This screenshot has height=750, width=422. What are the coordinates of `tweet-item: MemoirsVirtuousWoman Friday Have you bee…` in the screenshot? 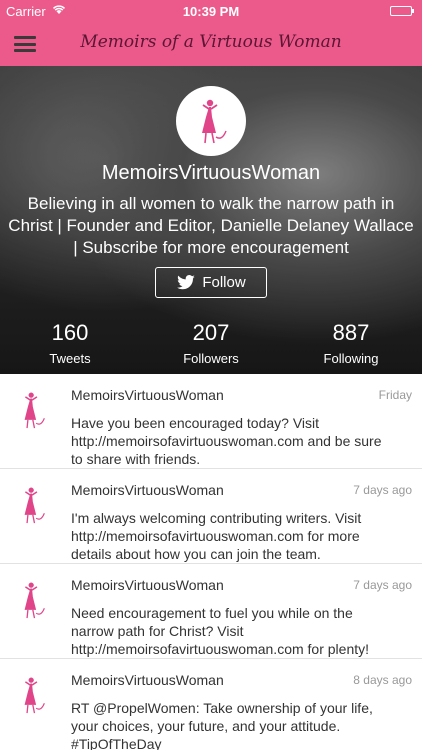 It's located at (211, 421).